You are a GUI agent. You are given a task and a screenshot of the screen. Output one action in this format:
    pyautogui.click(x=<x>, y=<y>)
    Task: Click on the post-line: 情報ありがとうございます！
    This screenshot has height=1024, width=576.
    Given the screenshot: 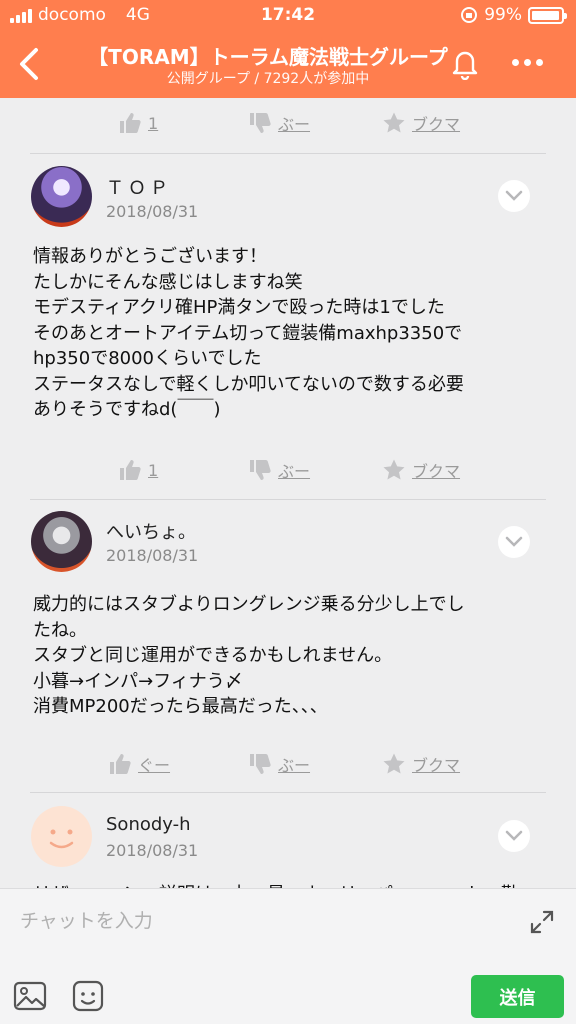 What is the action you would take?
    pyautogui.click(x=150, y=256)
    